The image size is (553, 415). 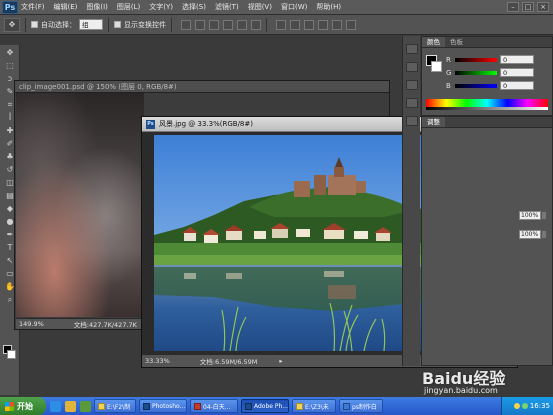 I want to click on folder-quicklaunch-icon, so click(x=70, y=406).